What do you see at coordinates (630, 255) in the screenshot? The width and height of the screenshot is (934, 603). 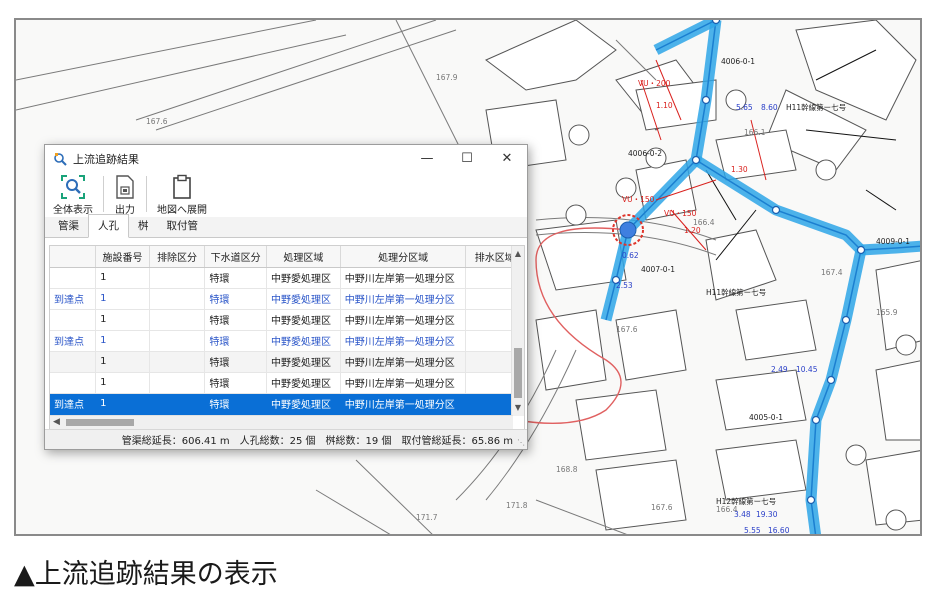 I see `map-label: 0.62` at bounding box center [630, 255].